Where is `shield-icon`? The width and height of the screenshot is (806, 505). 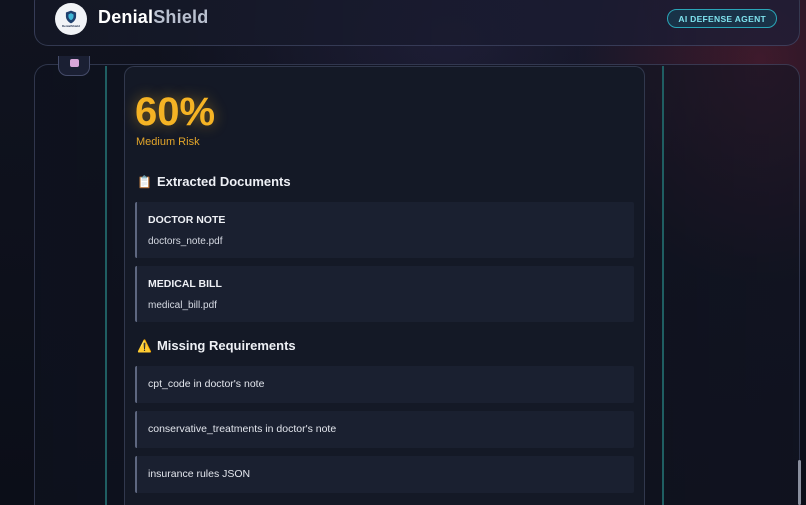
shield-icon is located at coordinates (71, 17).